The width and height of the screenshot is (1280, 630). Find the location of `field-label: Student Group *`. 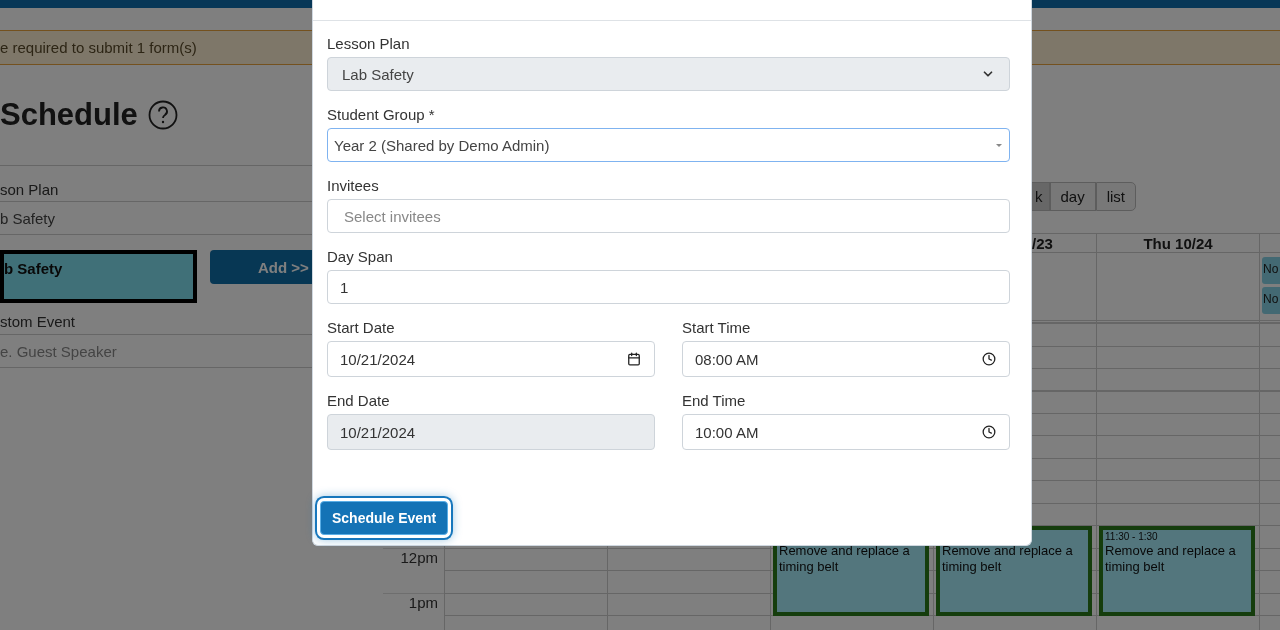

field-label: Student Group * is located at coordinates (381, 115).